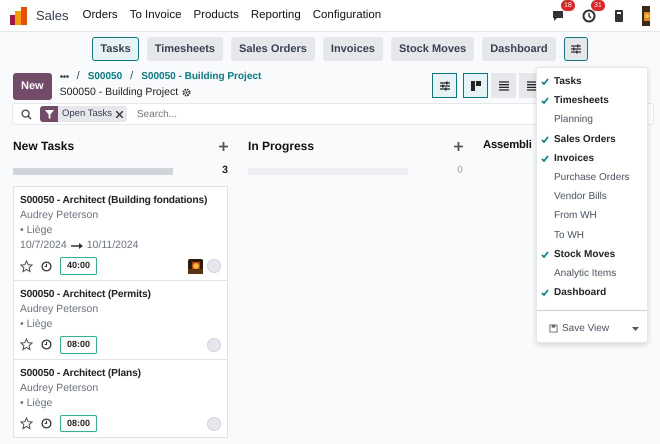  I want to click on chat-icon, so click(559, 15).